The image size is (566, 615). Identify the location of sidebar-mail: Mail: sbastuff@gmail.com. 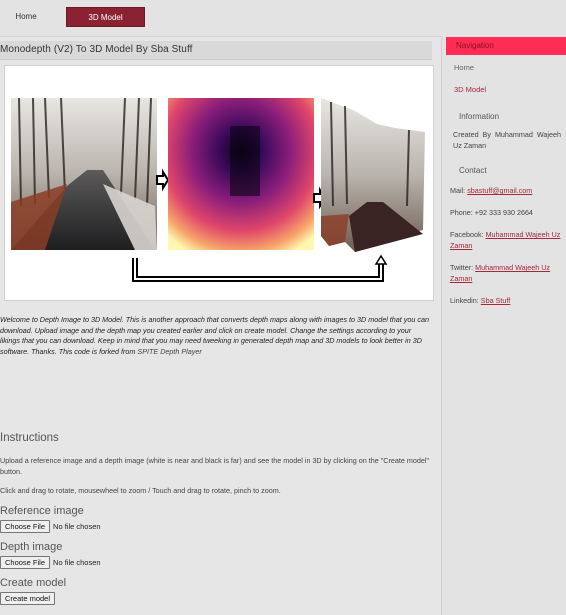
(507, 191).